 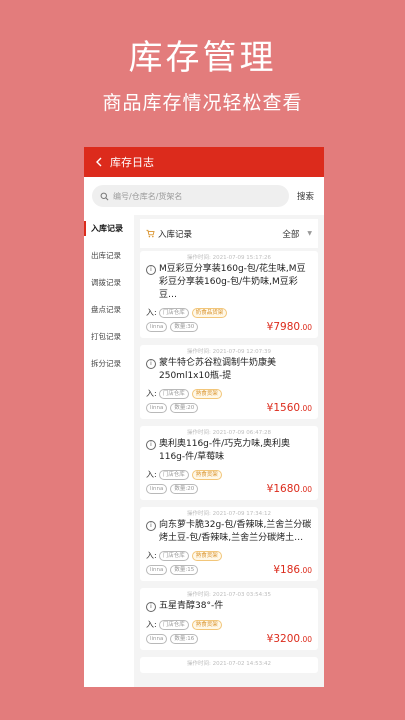 I want to click on record-time: 操作时间: 2021-07-03 03:54:35, so click(x=228, y=595).